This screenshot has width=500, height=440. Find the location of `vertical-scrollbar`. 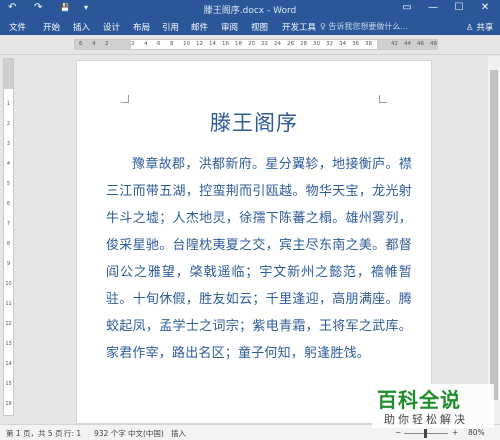

vertical-scrollbar is located at coordinates (494, 240).